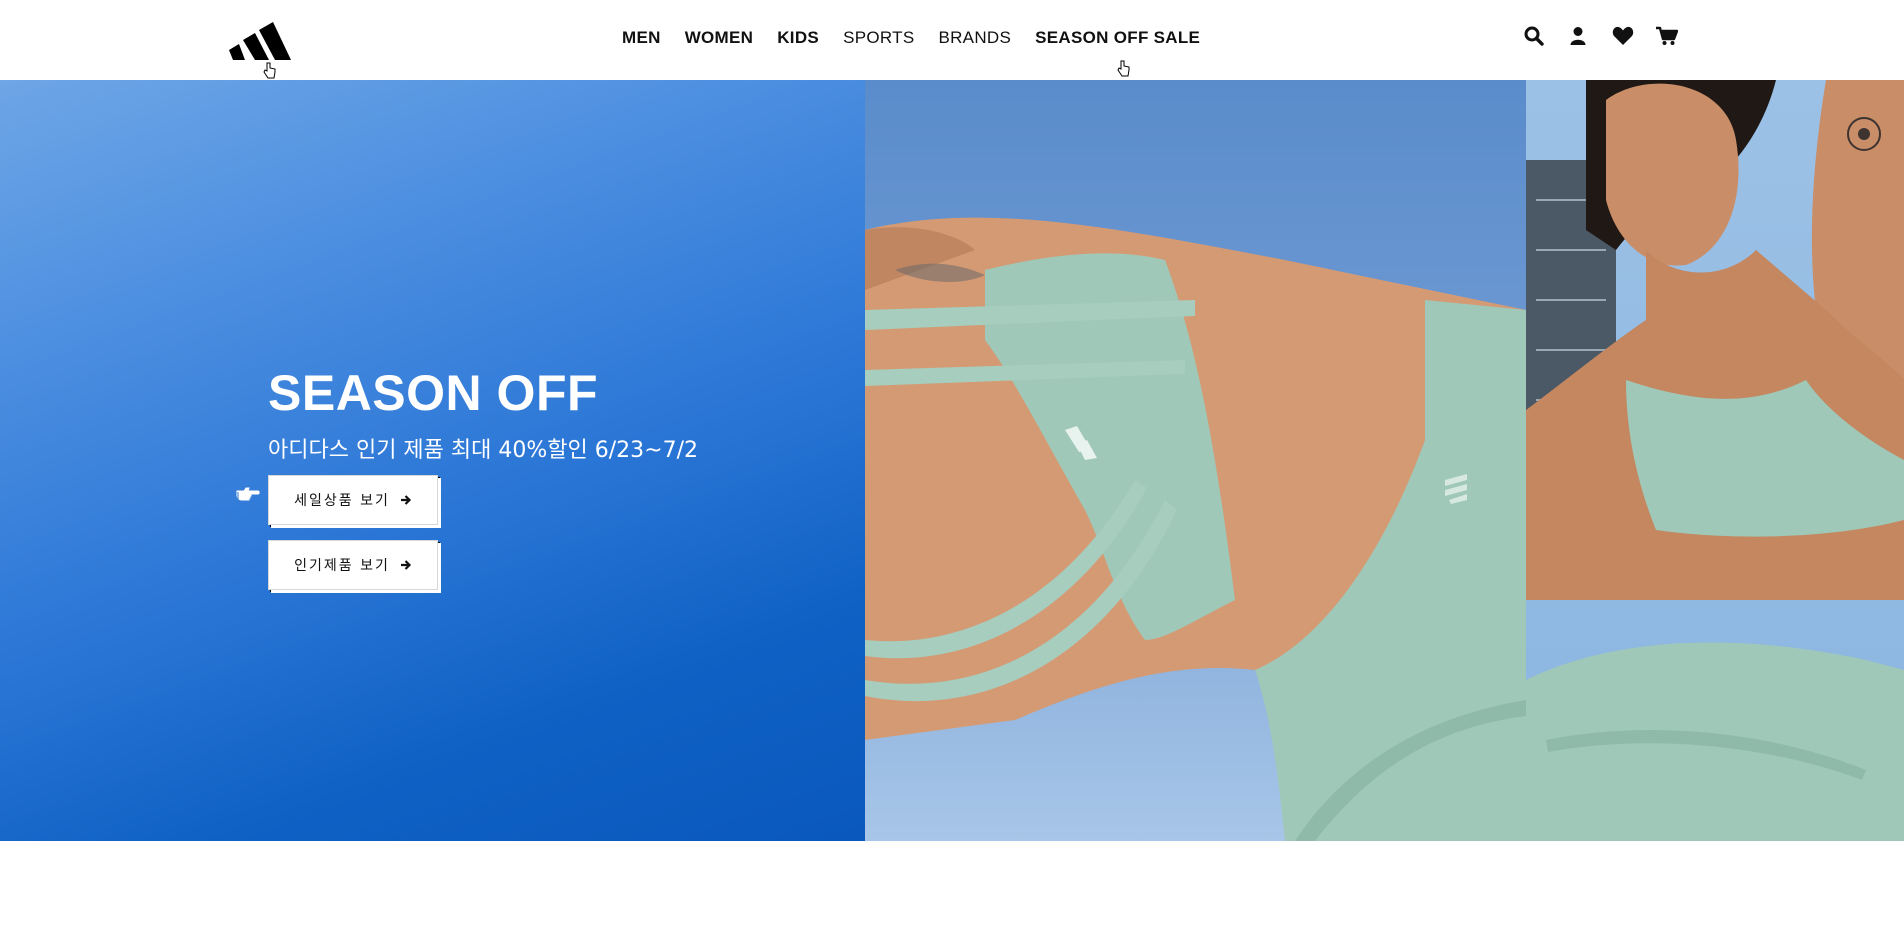 This screenshot has width=1904, height=934. What do you see at coordinates (1667, 36) in the screenshot?
I see `cart-icon` at bounding box center [1667, 36].